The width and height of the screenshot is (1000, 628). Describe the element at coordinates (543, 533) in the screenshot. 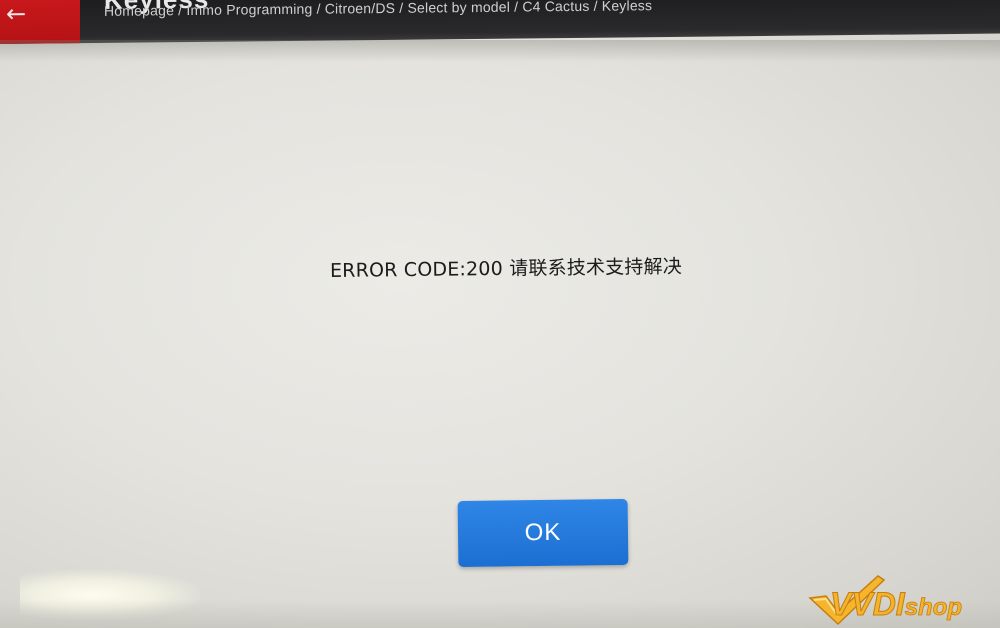

I see `ok-button: OK` at that location.